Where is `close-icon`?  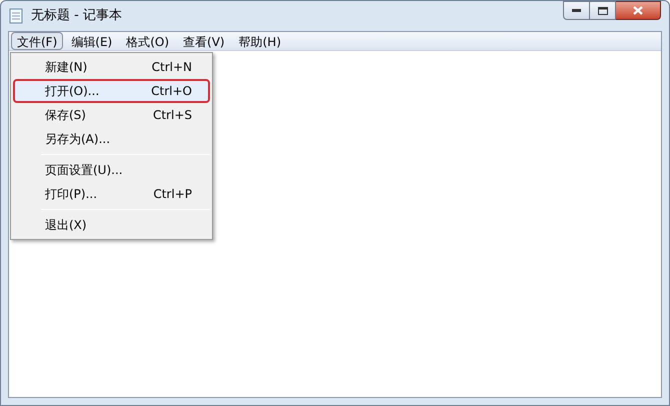 close-icon is located at coordinates (638, 10).